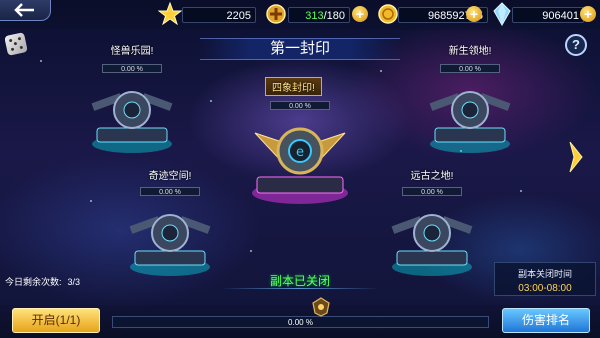 This screenshot has width=600, height=338. Describe the element at coordinates (470, 51) in the screenshot. I see `dungeon-label: 新生领地!` at that location.